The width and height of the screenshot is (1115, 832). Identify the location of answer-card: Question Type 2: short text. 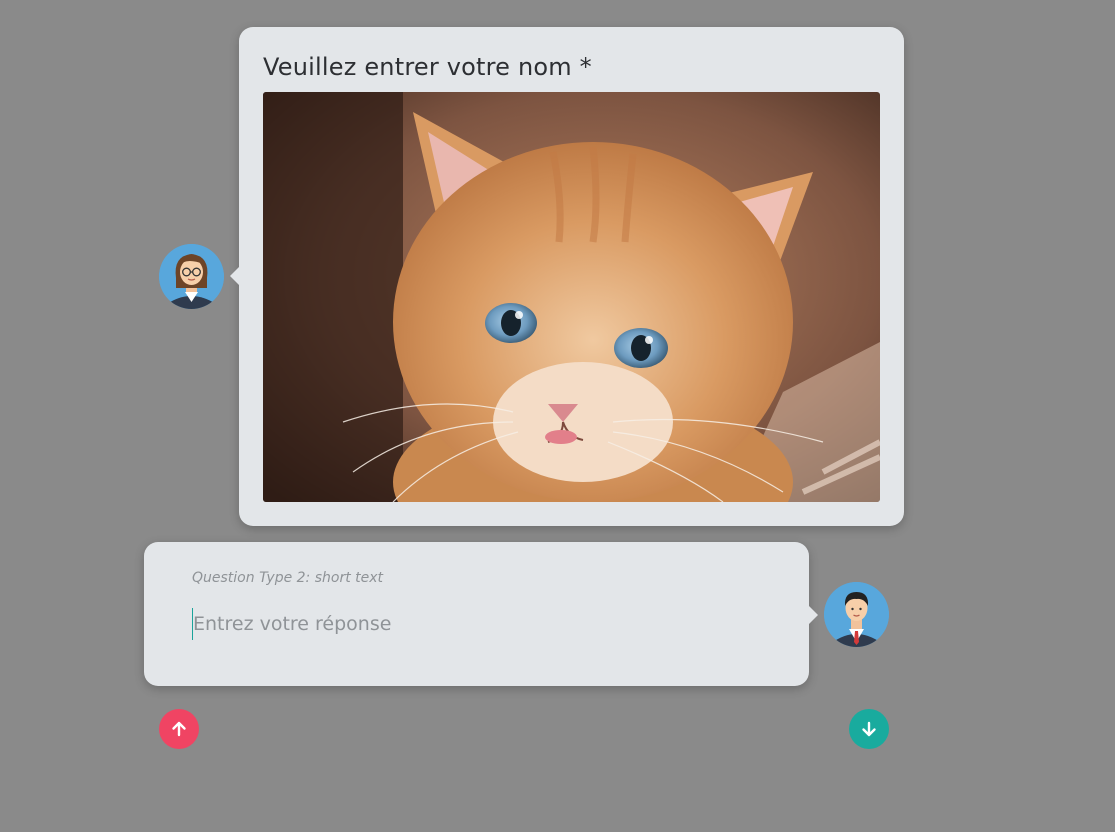
(481, 614).